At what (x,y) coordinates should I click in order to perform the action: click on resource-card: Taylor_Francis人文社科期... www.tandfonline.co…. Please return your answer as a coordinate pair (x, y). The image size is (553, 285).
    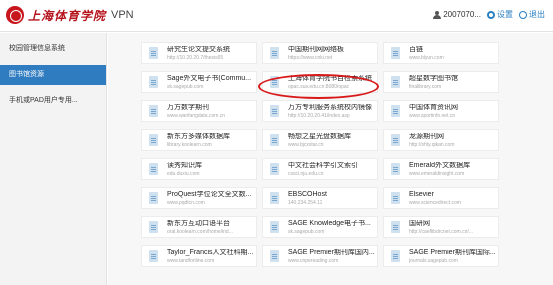
    Looking at the image, I should click on (199, 256).